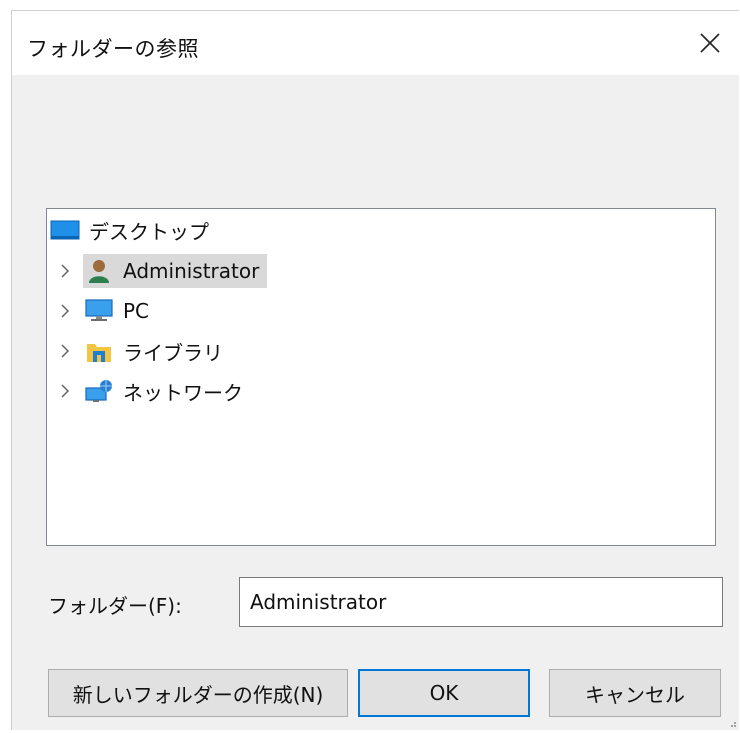  I want to click on resize-grip-icon, so click(732, 723).